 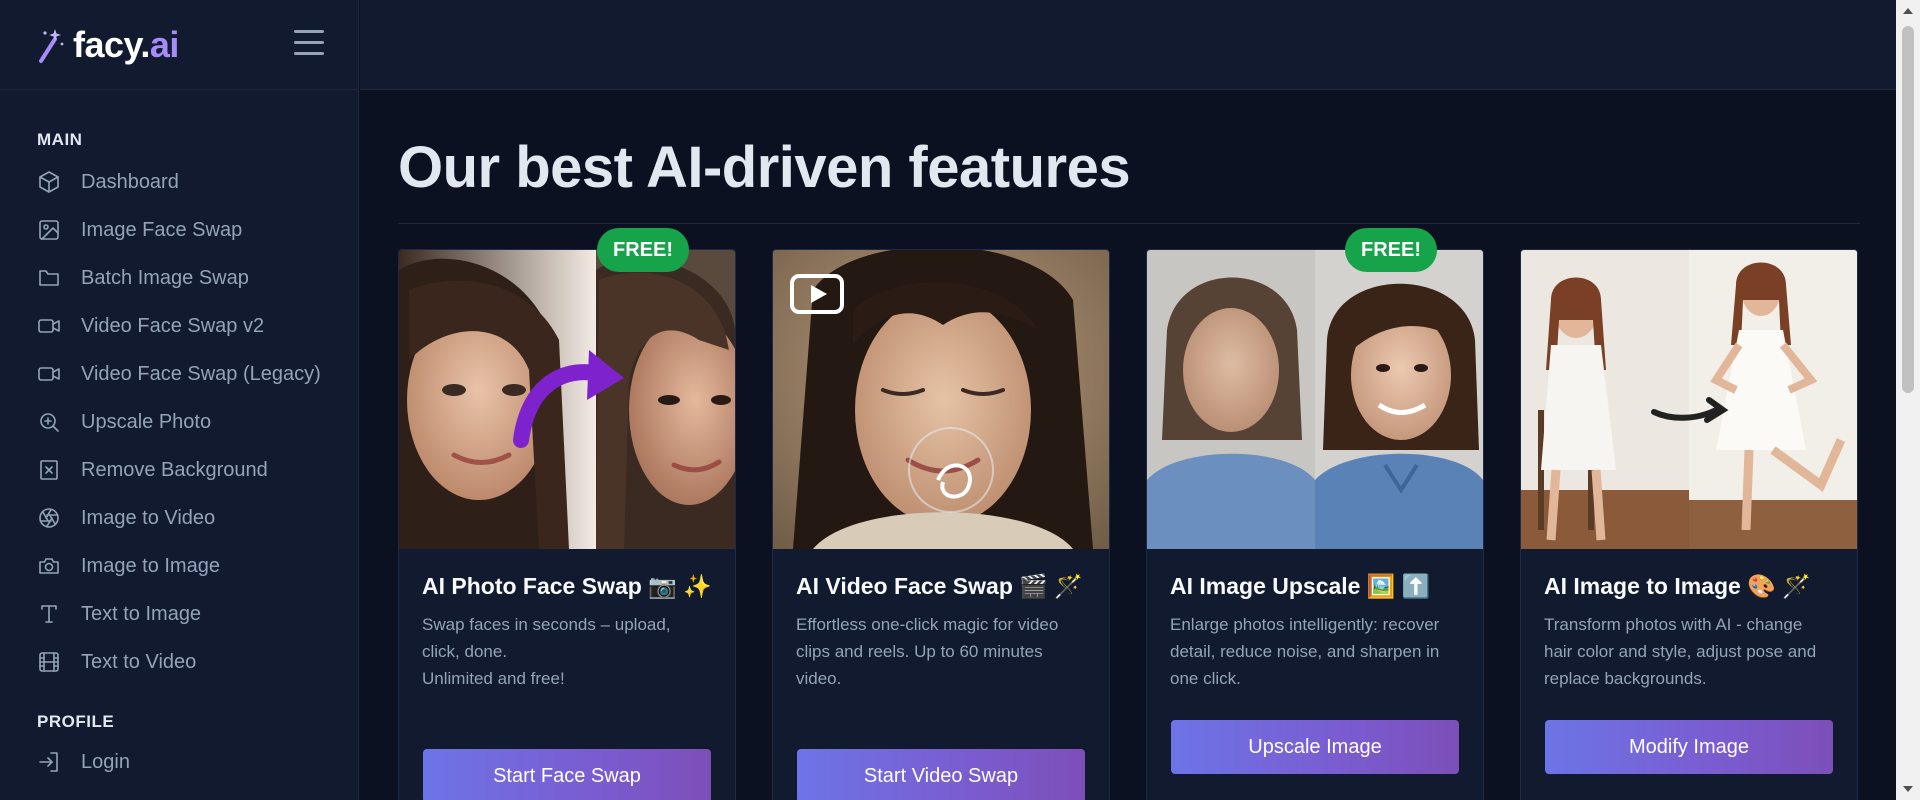 I want to click on card-title: AI Video Face Swap 🎬 🪄, so click(x=939, y=586).